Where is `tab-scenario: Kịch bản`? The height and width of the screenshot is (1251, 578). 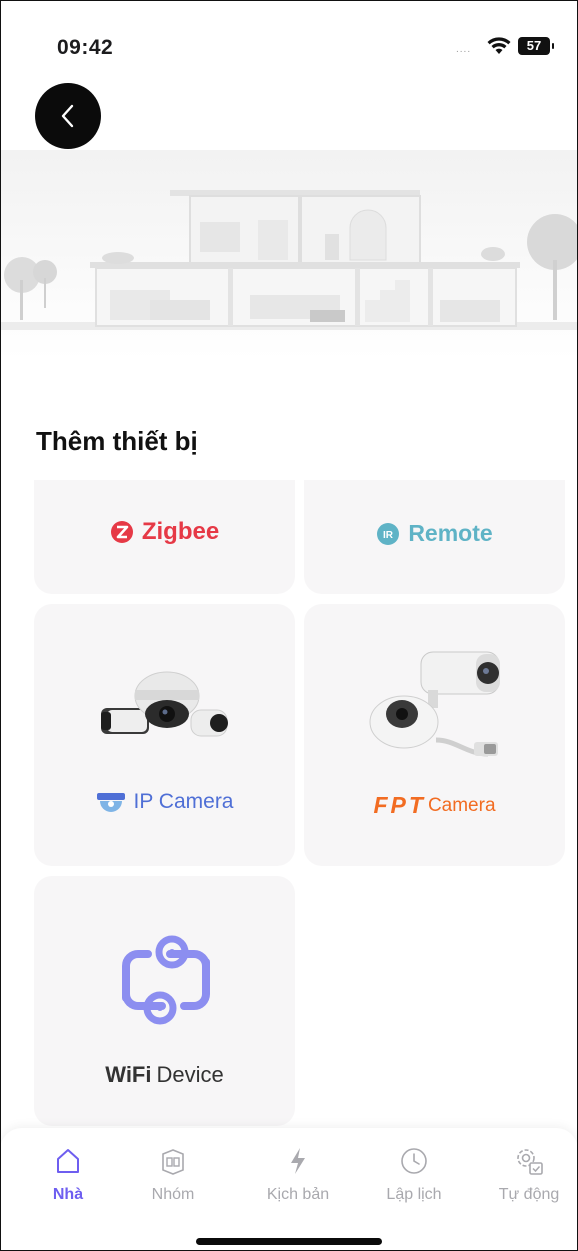
tab-scenario: Kịch bản is located at coordinates (298, 1174).